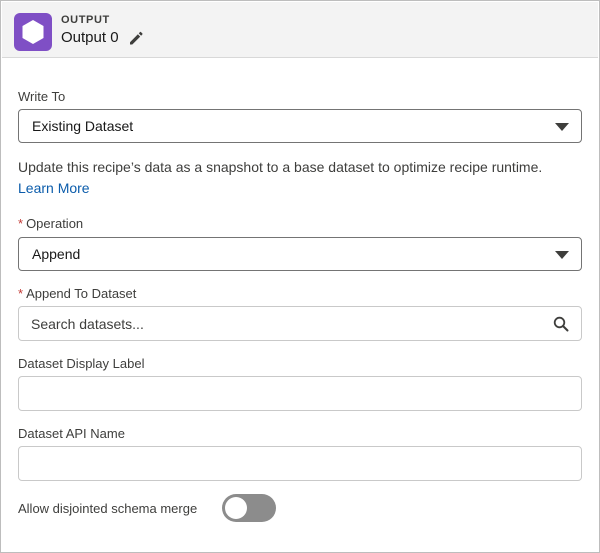  I want to click on operation-label-text: Operation, so click(55, 223).